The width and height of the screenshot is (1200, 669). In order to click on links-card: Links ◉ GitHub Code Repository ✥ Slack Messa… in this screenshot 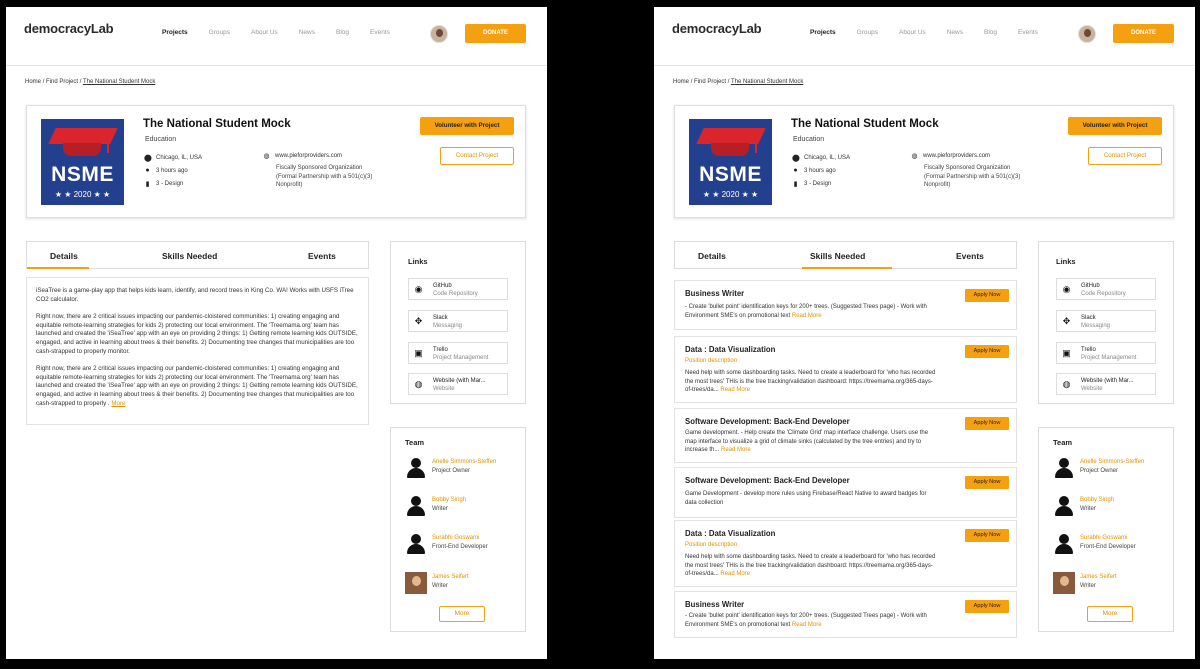, I will do `click(1106, 322)`.